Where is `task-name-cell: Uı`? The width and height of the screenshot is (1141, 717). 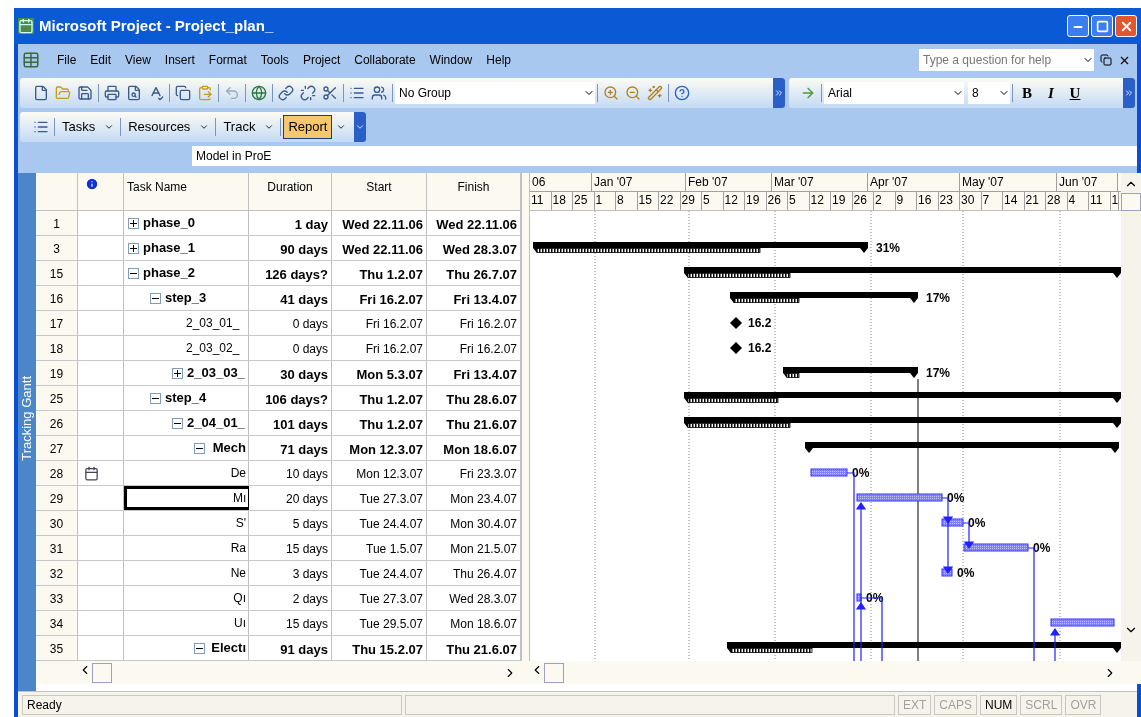
task-name-cell: Uı is located at coordinates (186, 623).